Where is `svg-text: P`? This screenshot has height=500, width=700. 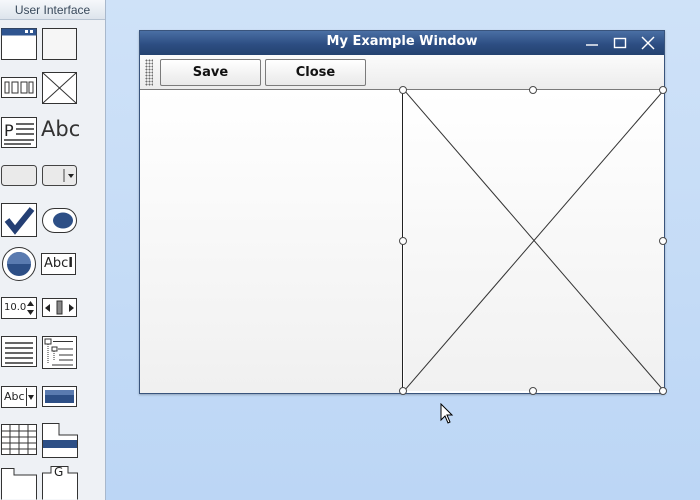 svg-text: P is located at coordinates (9, 130).